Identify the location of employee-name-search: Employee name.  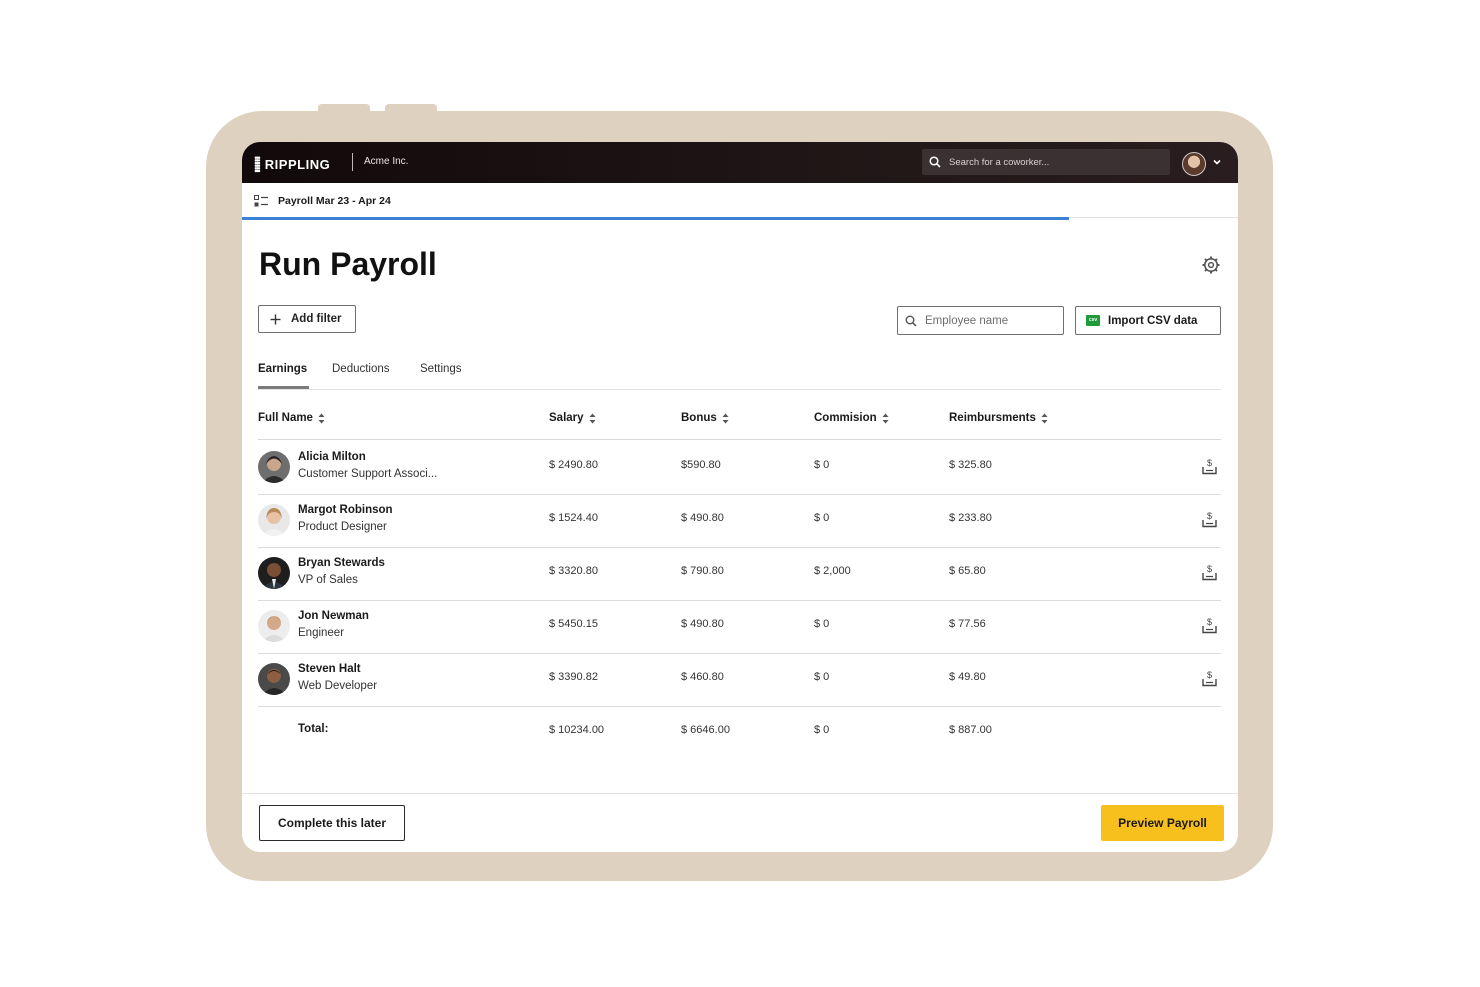
(980, 320).